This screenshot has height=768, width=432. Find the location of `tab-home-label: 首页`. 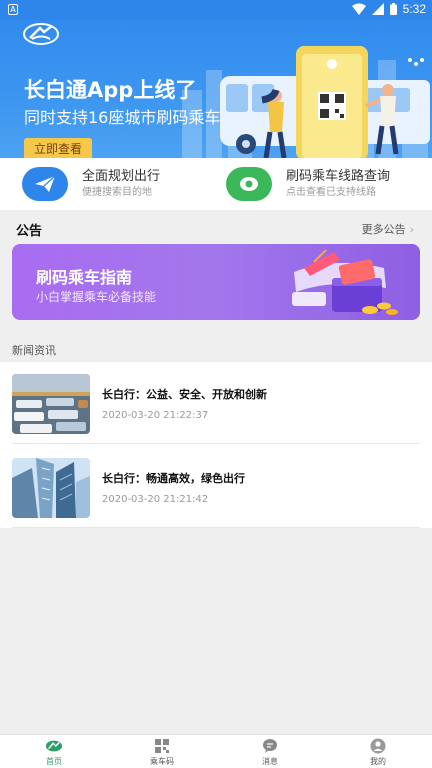

tab-home-label: 首页 is located at coordinates (54, 761).